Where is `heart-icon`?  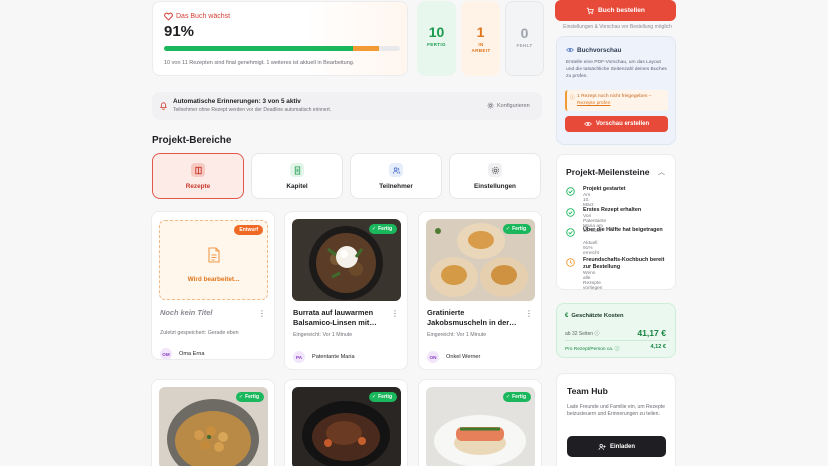 heart-icon is located at coordinates (168, 16).